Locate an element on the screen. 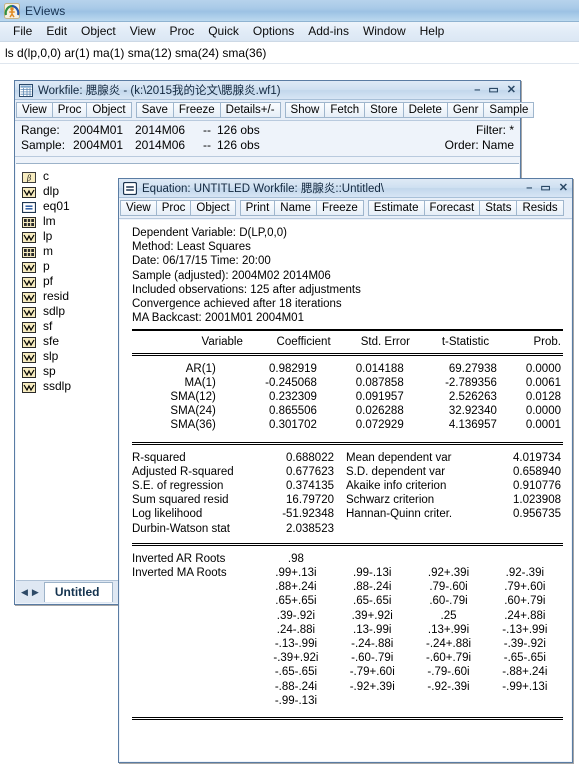 This screenshot has height=771, width=579. workfile-minimize-button: – is located at coordinates (477, 90).